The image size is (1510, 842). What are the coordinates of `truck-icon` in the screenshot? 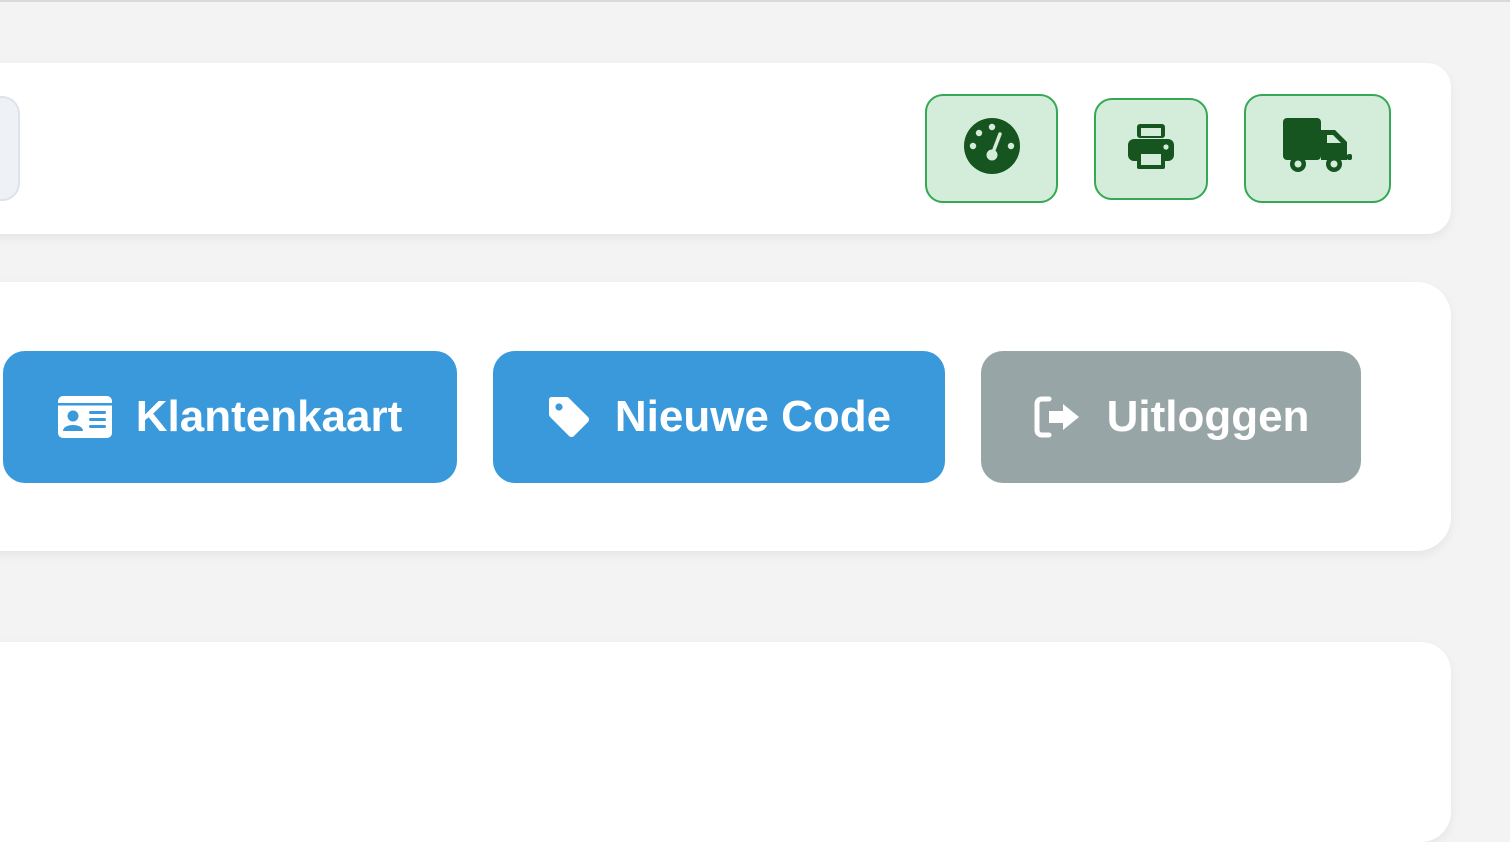 It's located at (1317, 148).